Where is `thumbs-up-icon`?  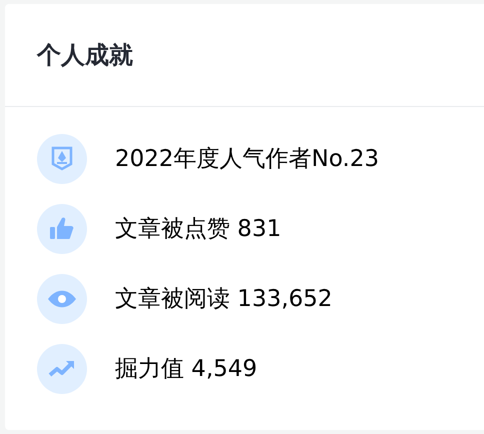
thumbs-up-icon is located at coordinates (62, 229).